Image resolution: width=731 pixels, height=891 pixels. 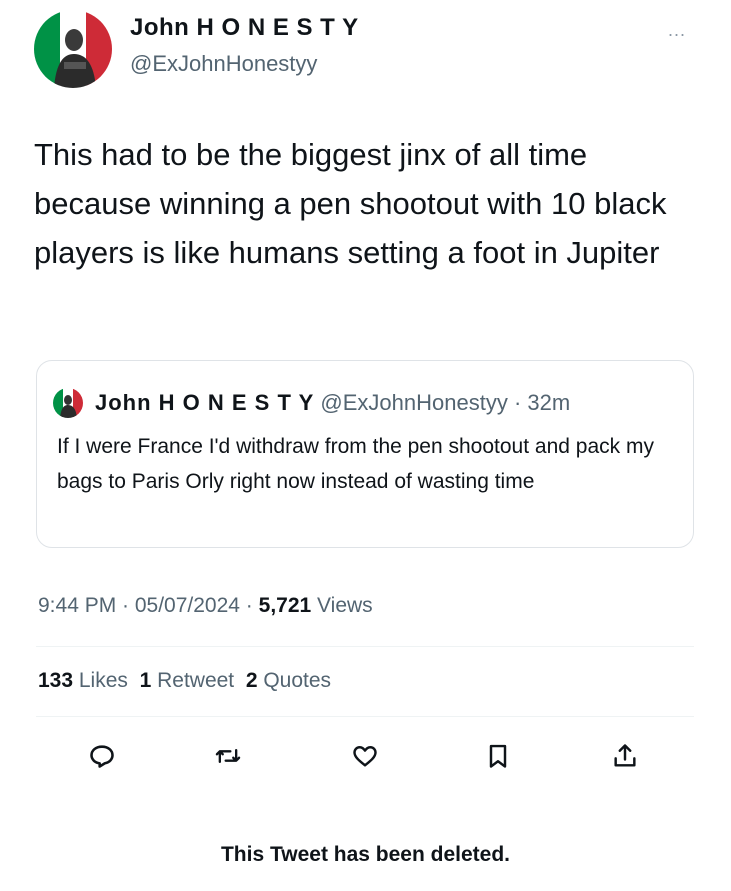 I want to click on heart-icon, so click(x=365, y=756).